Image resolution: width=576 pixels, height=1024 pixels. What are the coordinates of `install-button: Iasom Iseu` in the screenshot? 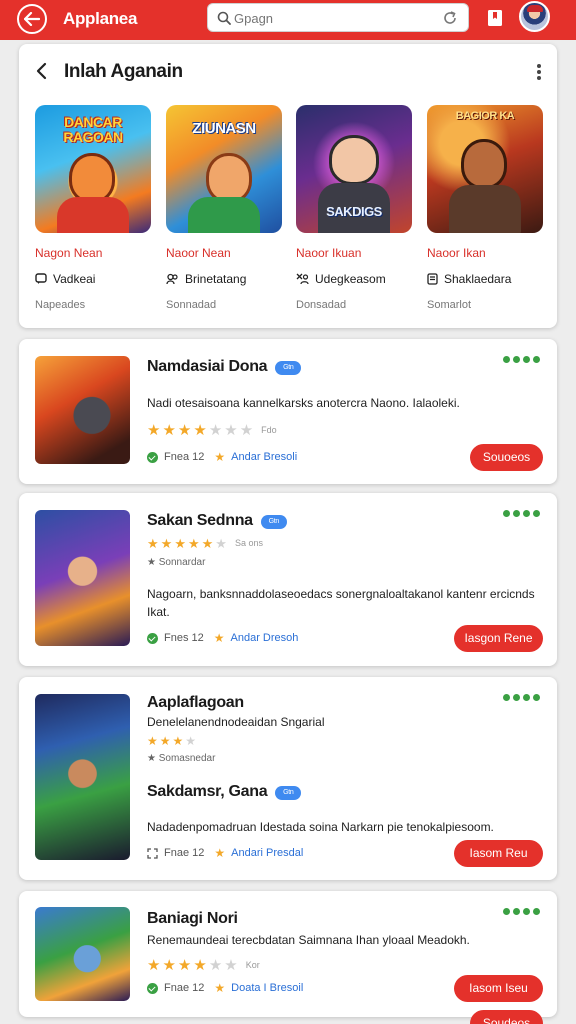 It's located at (498, 988).